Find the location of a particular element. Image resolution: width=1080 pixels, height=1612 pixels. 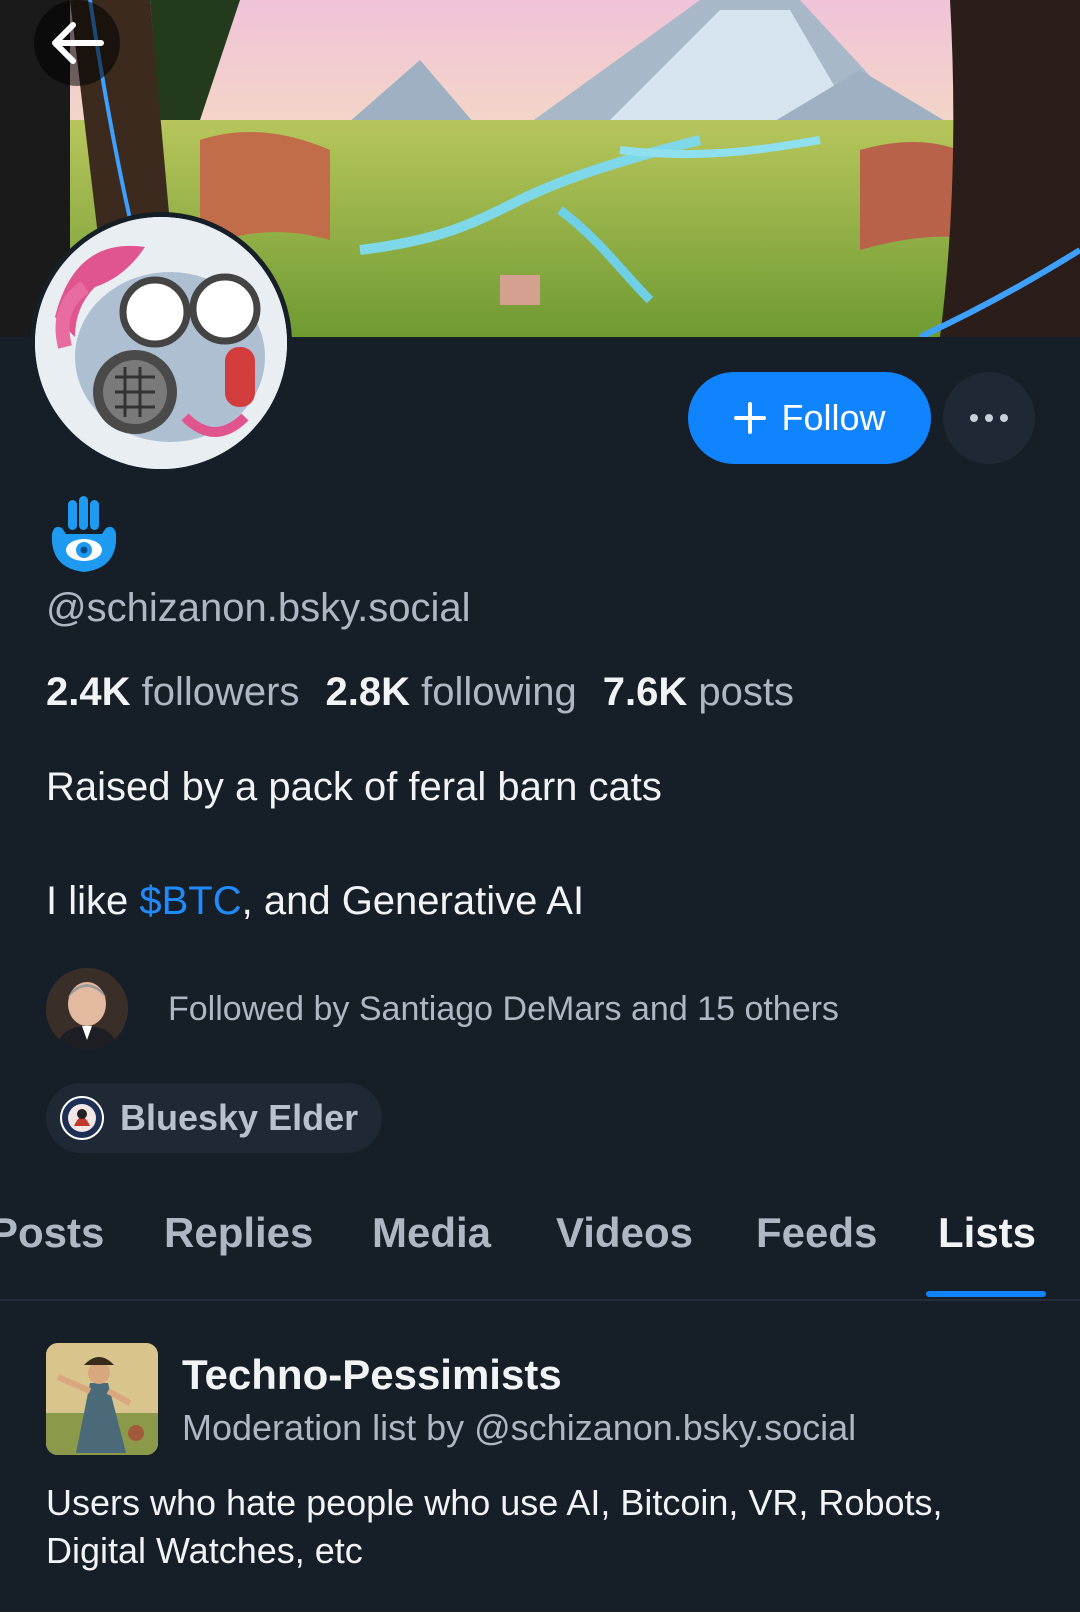

followers-stat: 2.4K followers is located at coordinates (172, 692).